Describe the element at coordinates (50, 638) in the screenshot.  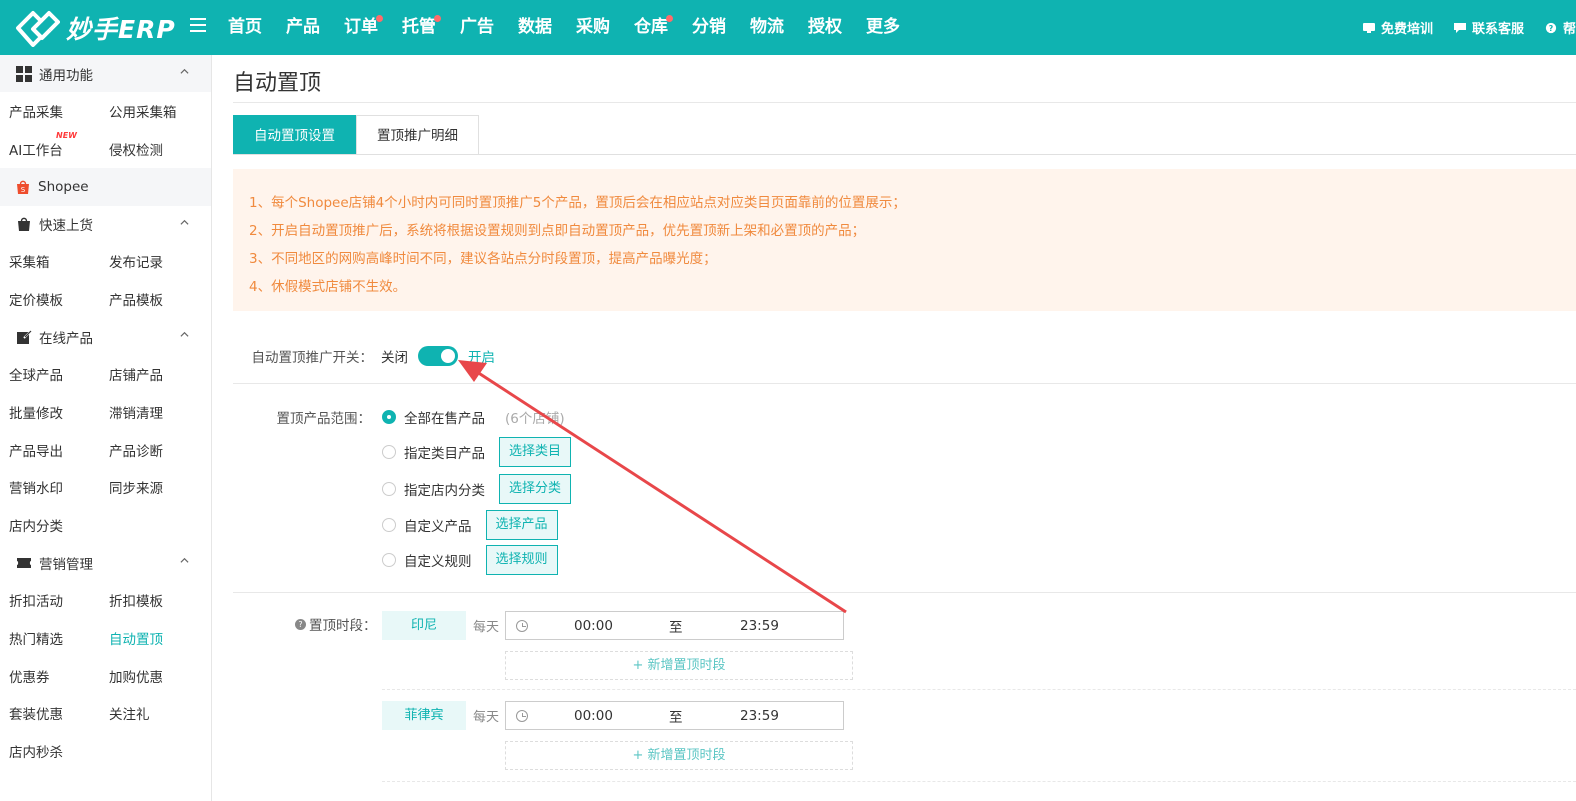
I see `sidebar-item-hot-picks: 热门精选` at that location.